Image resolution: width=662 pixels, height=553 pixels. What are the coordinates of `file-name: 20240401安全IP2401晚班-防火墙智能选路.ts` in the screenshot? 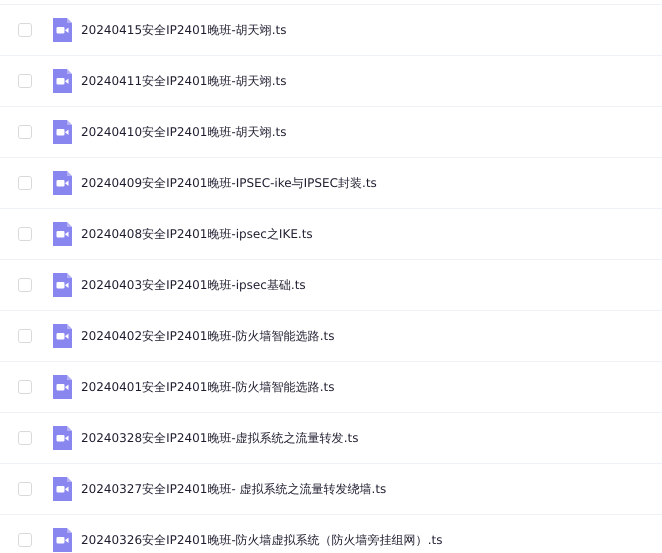 It's located at (207, 387).